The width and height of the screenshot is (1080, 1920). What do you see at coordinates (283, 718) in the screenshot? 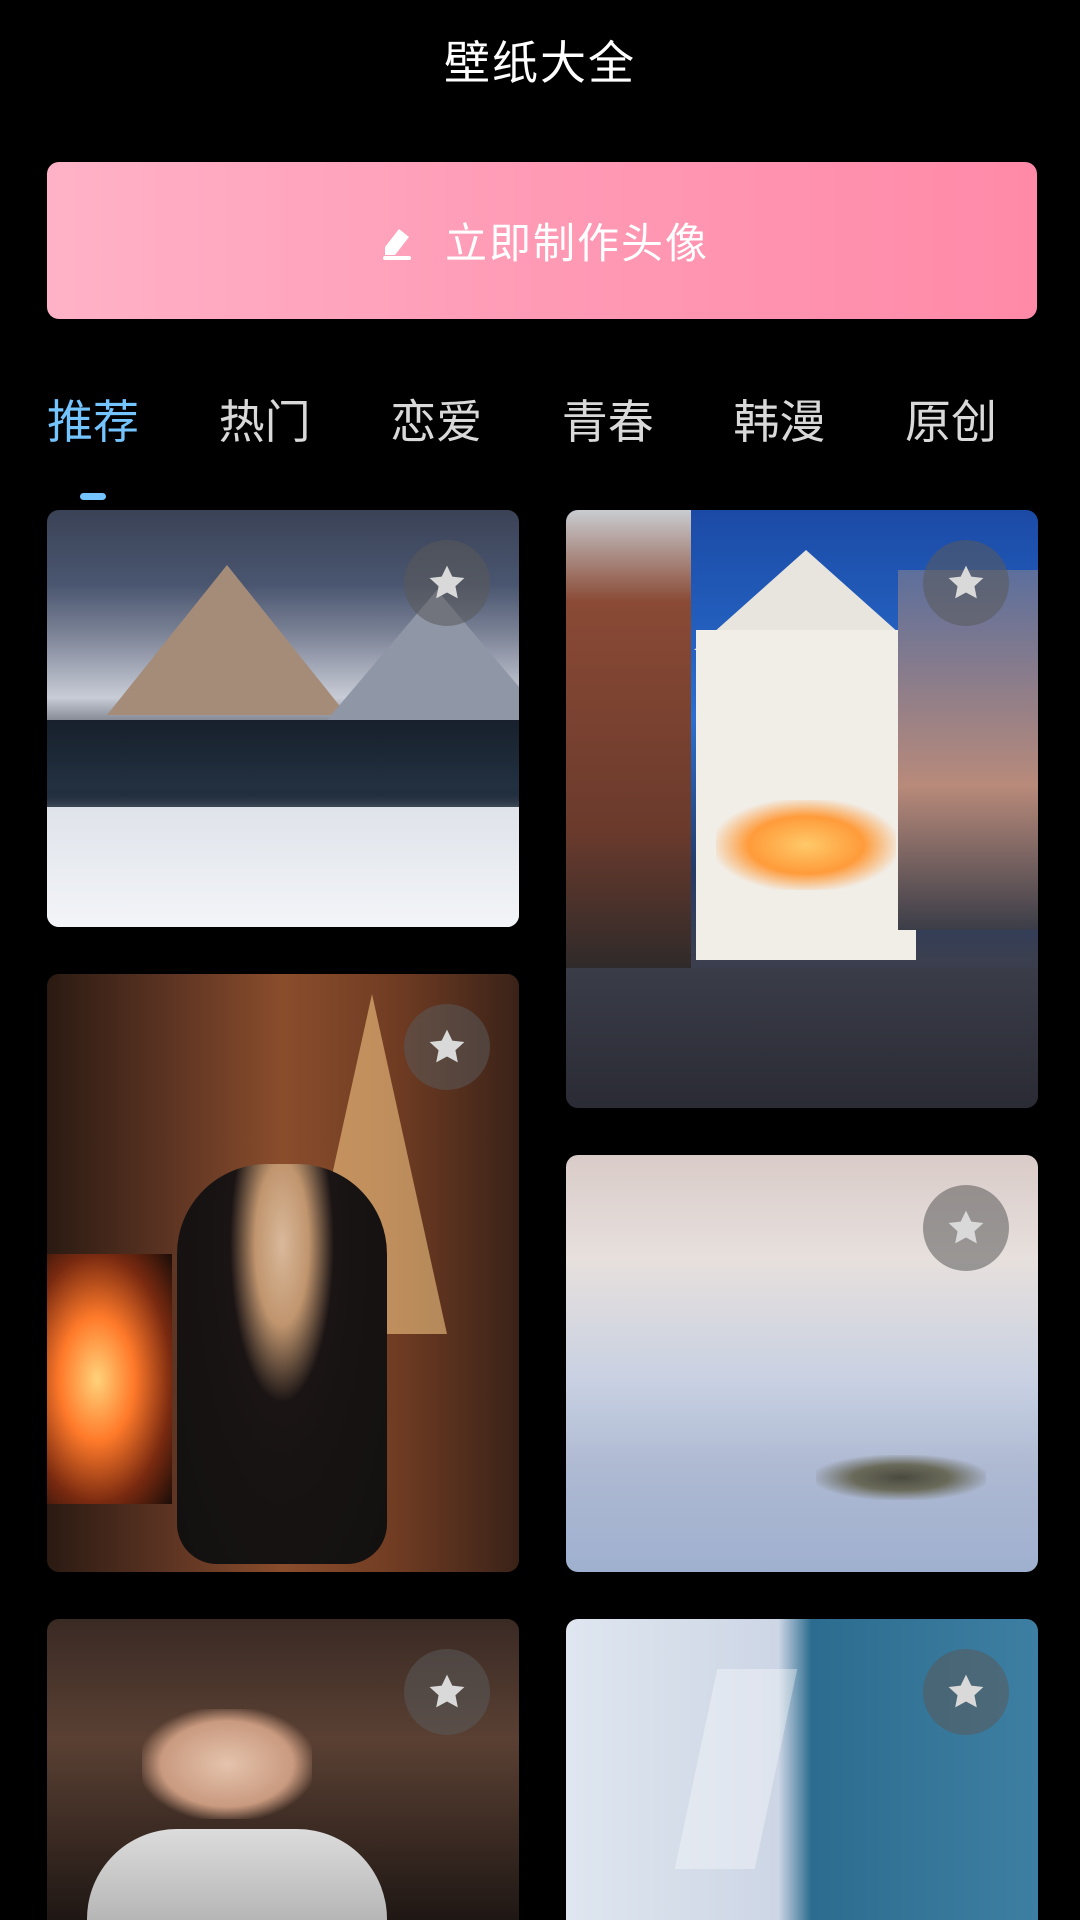
I see `wallpaper-card-mountains` at bounding box center [283, 718].